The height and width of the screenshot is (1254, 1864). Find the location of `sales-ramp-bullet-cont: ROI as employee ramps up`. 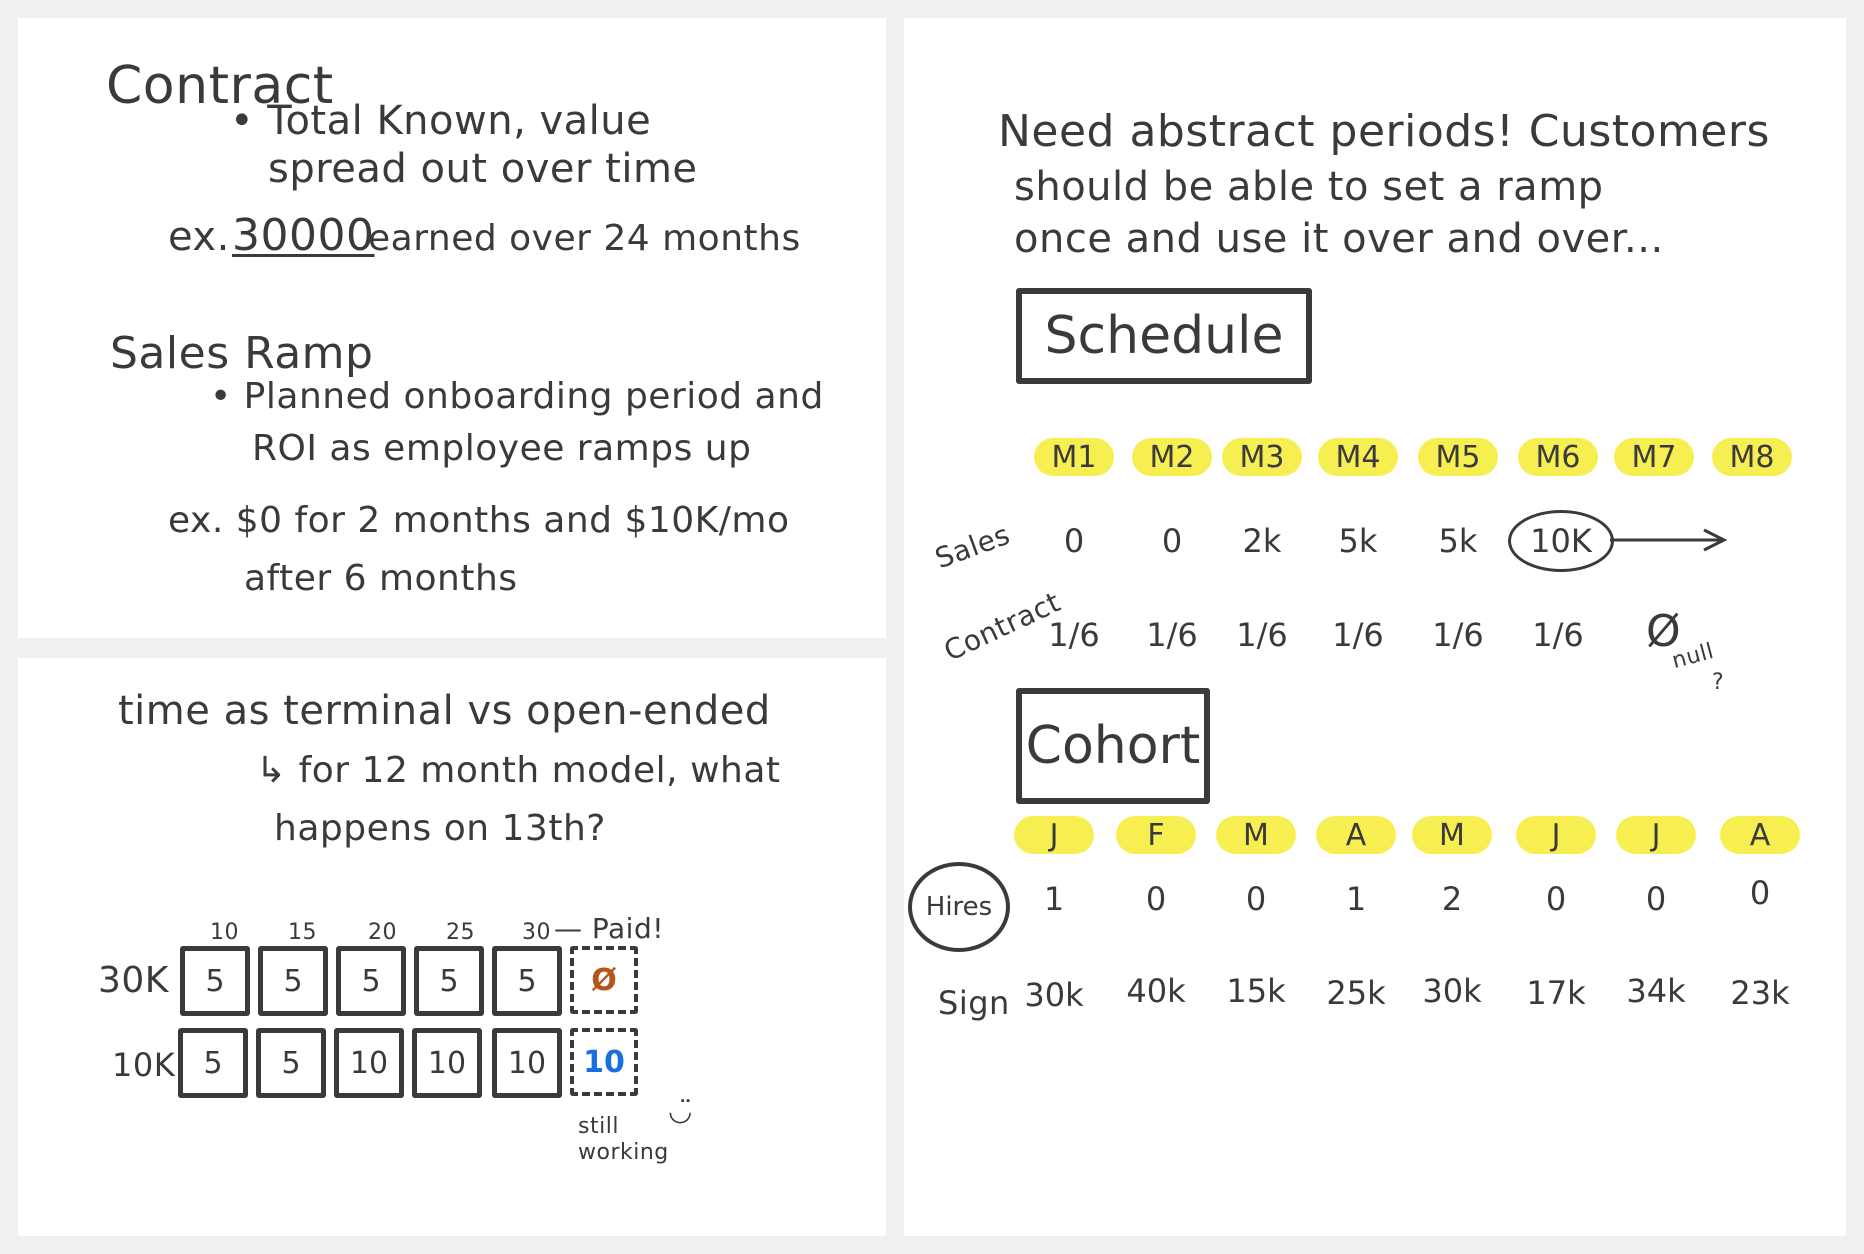

sales-ramp-bullet-cont: ROI as employee ramps up is located at coordinates (502, 448).